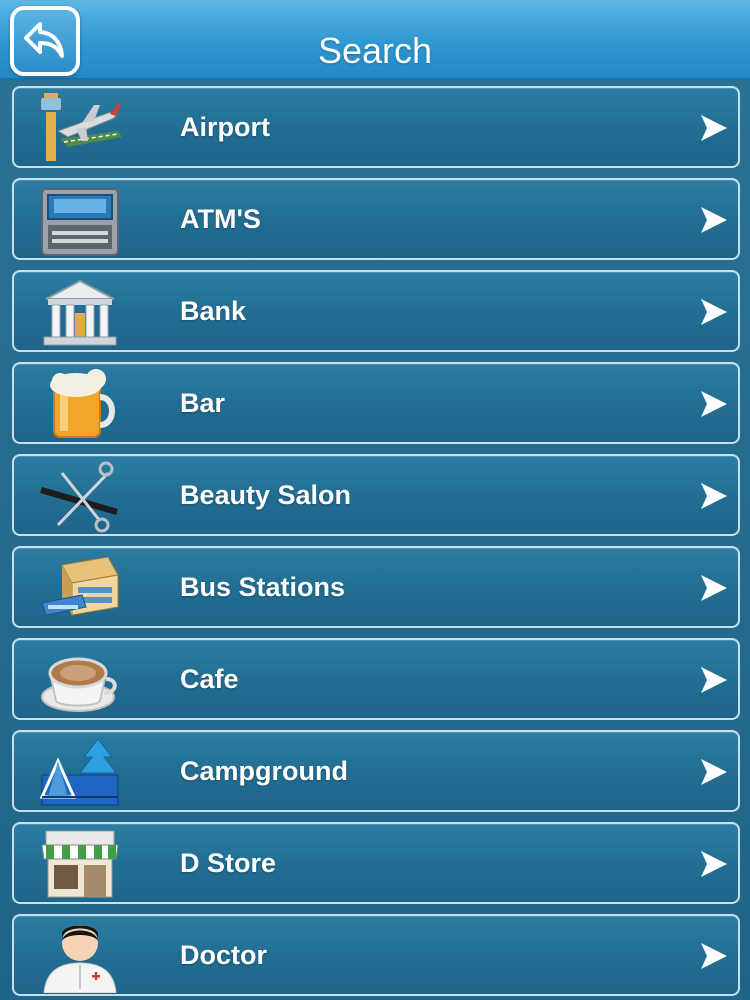  What do you see at coordinates (80, 222) in the screenshot?
I see `atm-icon` at bounding box center [80, 222].